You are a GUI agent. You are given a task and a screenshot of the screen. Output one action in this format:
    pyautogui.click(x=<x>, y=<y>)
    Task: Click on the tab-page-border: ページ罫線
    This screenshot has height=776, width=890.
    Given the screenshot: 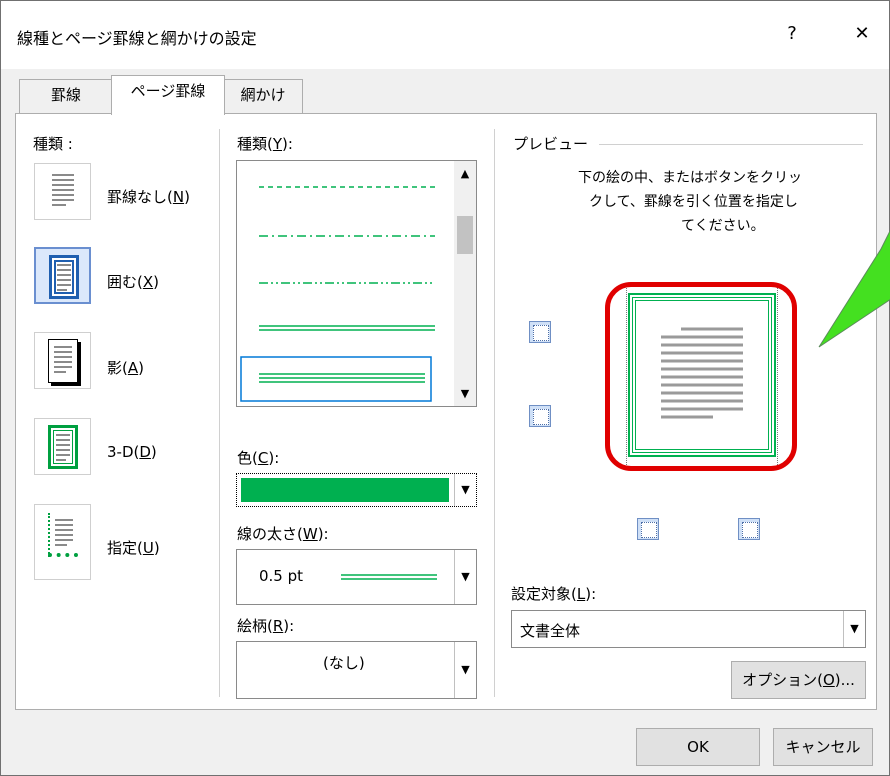 What is the action you would take?
    pyautogui.click(x=168, y=95)
    